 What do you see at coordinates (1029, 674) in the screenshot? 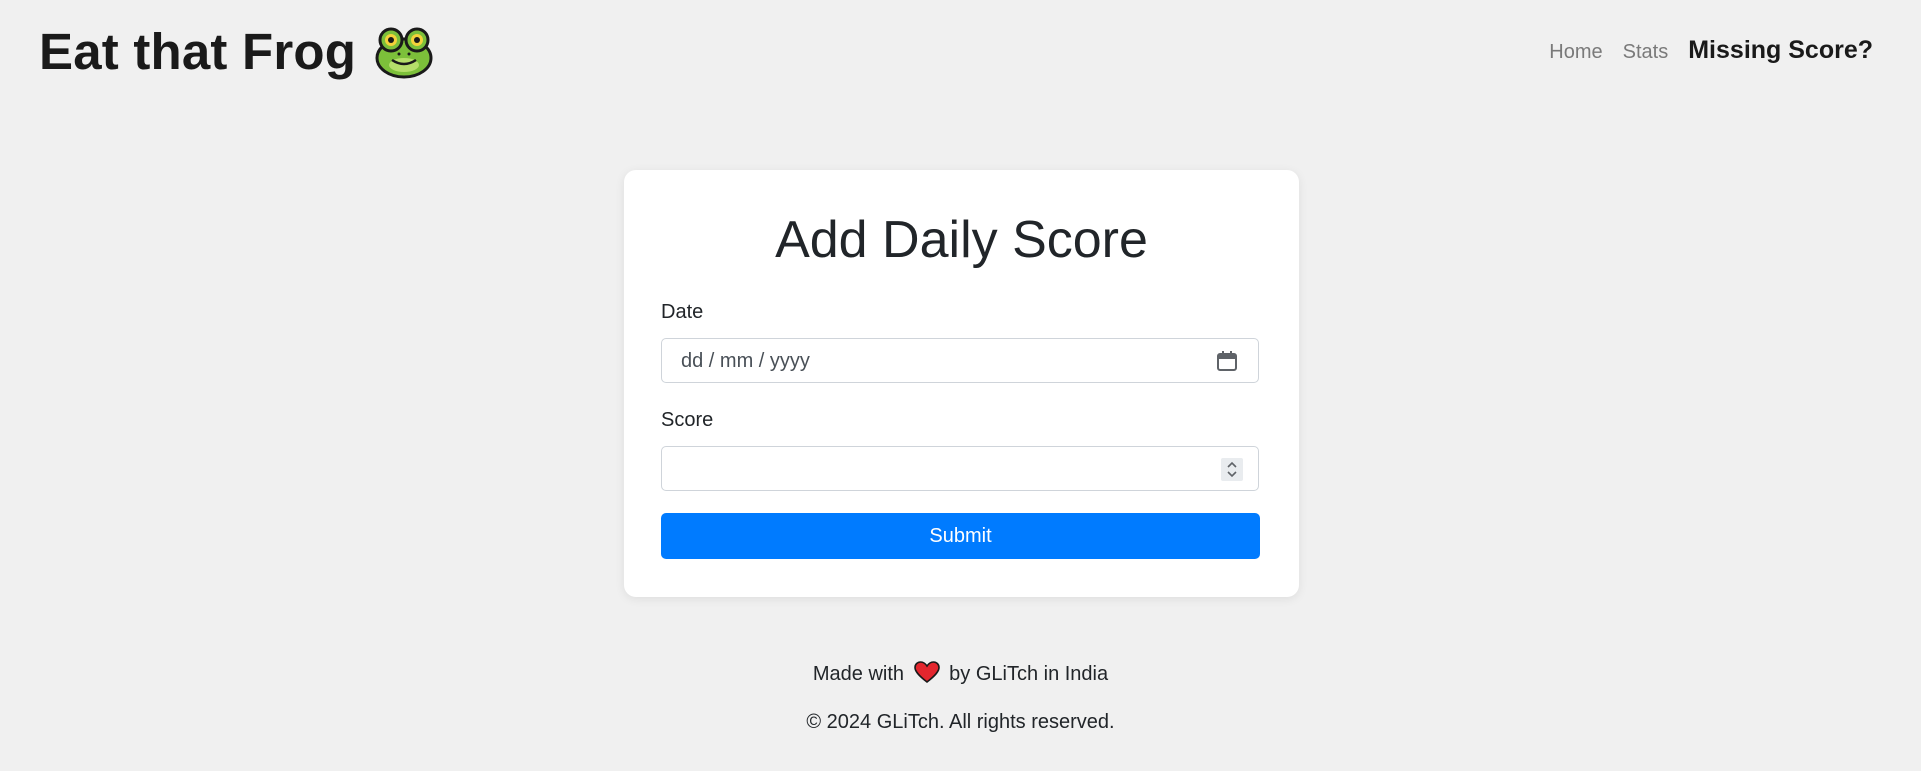
I see `footer-made-suffix: by GLiTch in India` at bounding box center [1029, 674].